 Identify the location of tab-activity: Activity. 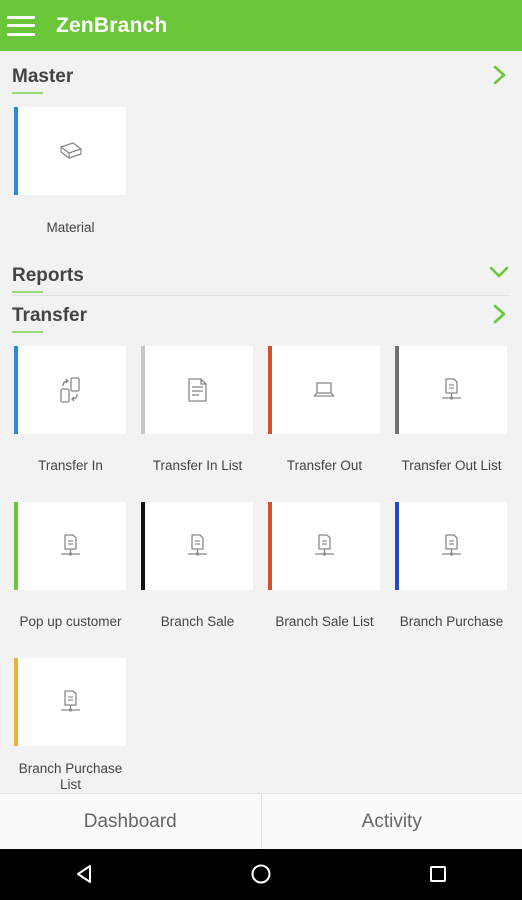
(391, 821).